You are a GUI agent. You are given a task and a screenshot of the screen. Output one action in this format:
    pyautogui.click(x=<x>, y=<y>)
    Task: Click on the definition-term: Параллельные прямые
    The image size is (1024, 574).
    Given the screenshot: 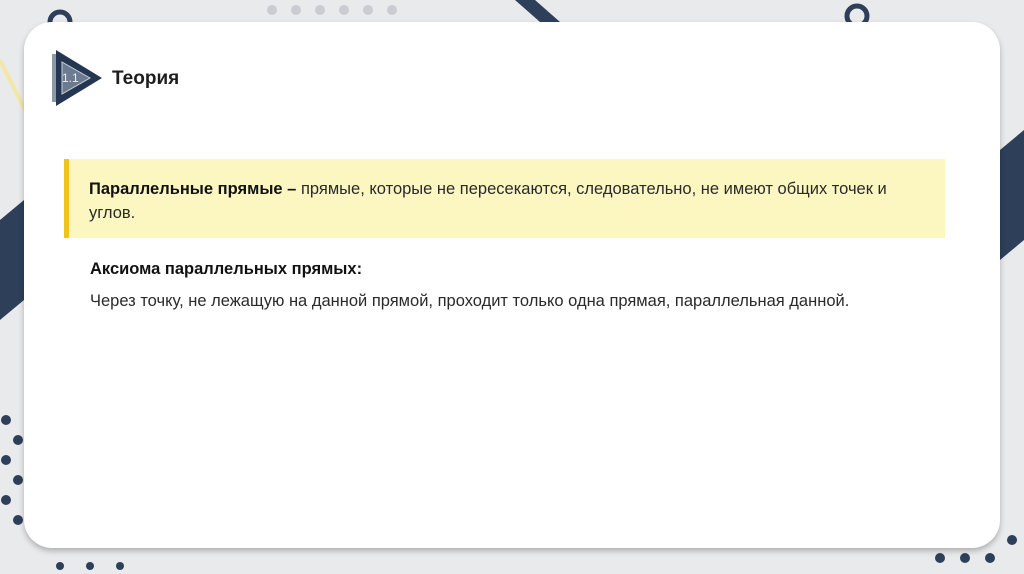 What is the action you would take?
    pyautogui.click(x=186, y=189)
    